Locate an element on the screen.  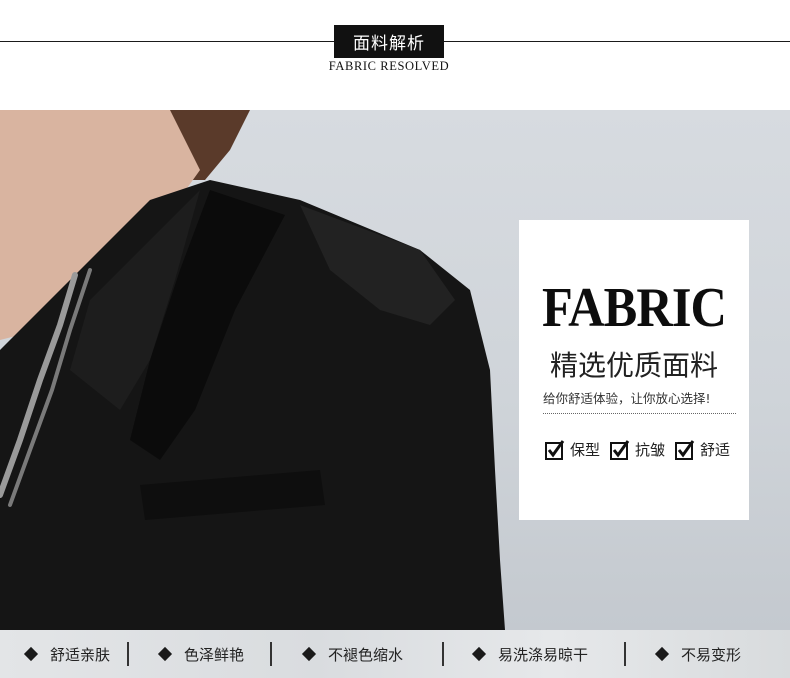
dotted-divider is located at coordinates (639, 413).